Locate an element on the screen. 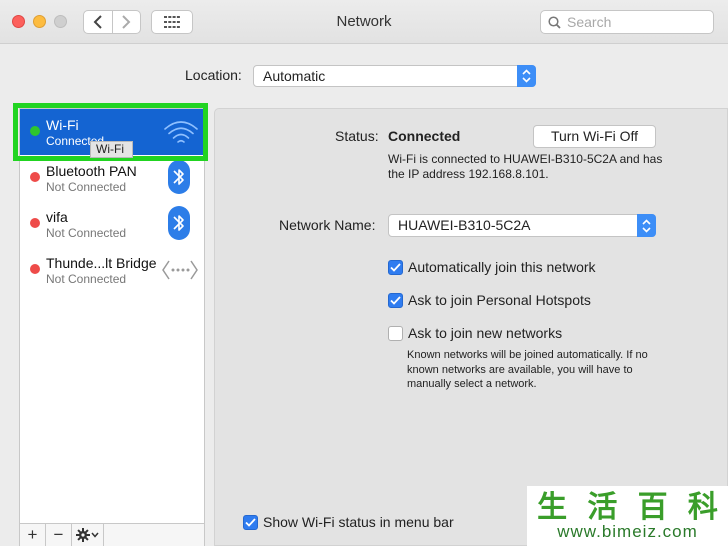 The image size is (728, 546). watermark-char: 生 is located at coordinates (552, 507).